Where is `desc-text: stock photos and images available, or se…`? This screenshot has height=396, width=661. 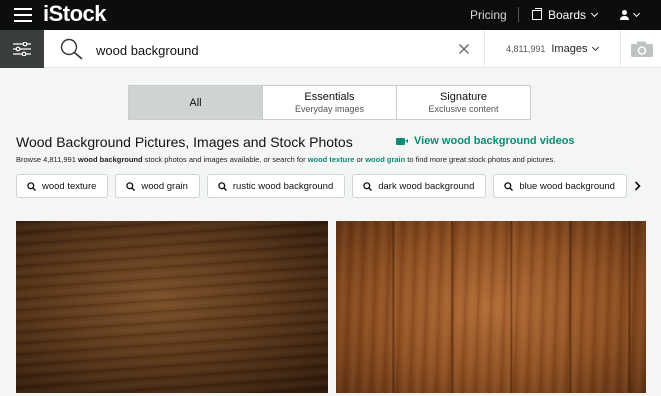
desc-text: stock photos and images available, or se… is located at coordinates (225, 159).